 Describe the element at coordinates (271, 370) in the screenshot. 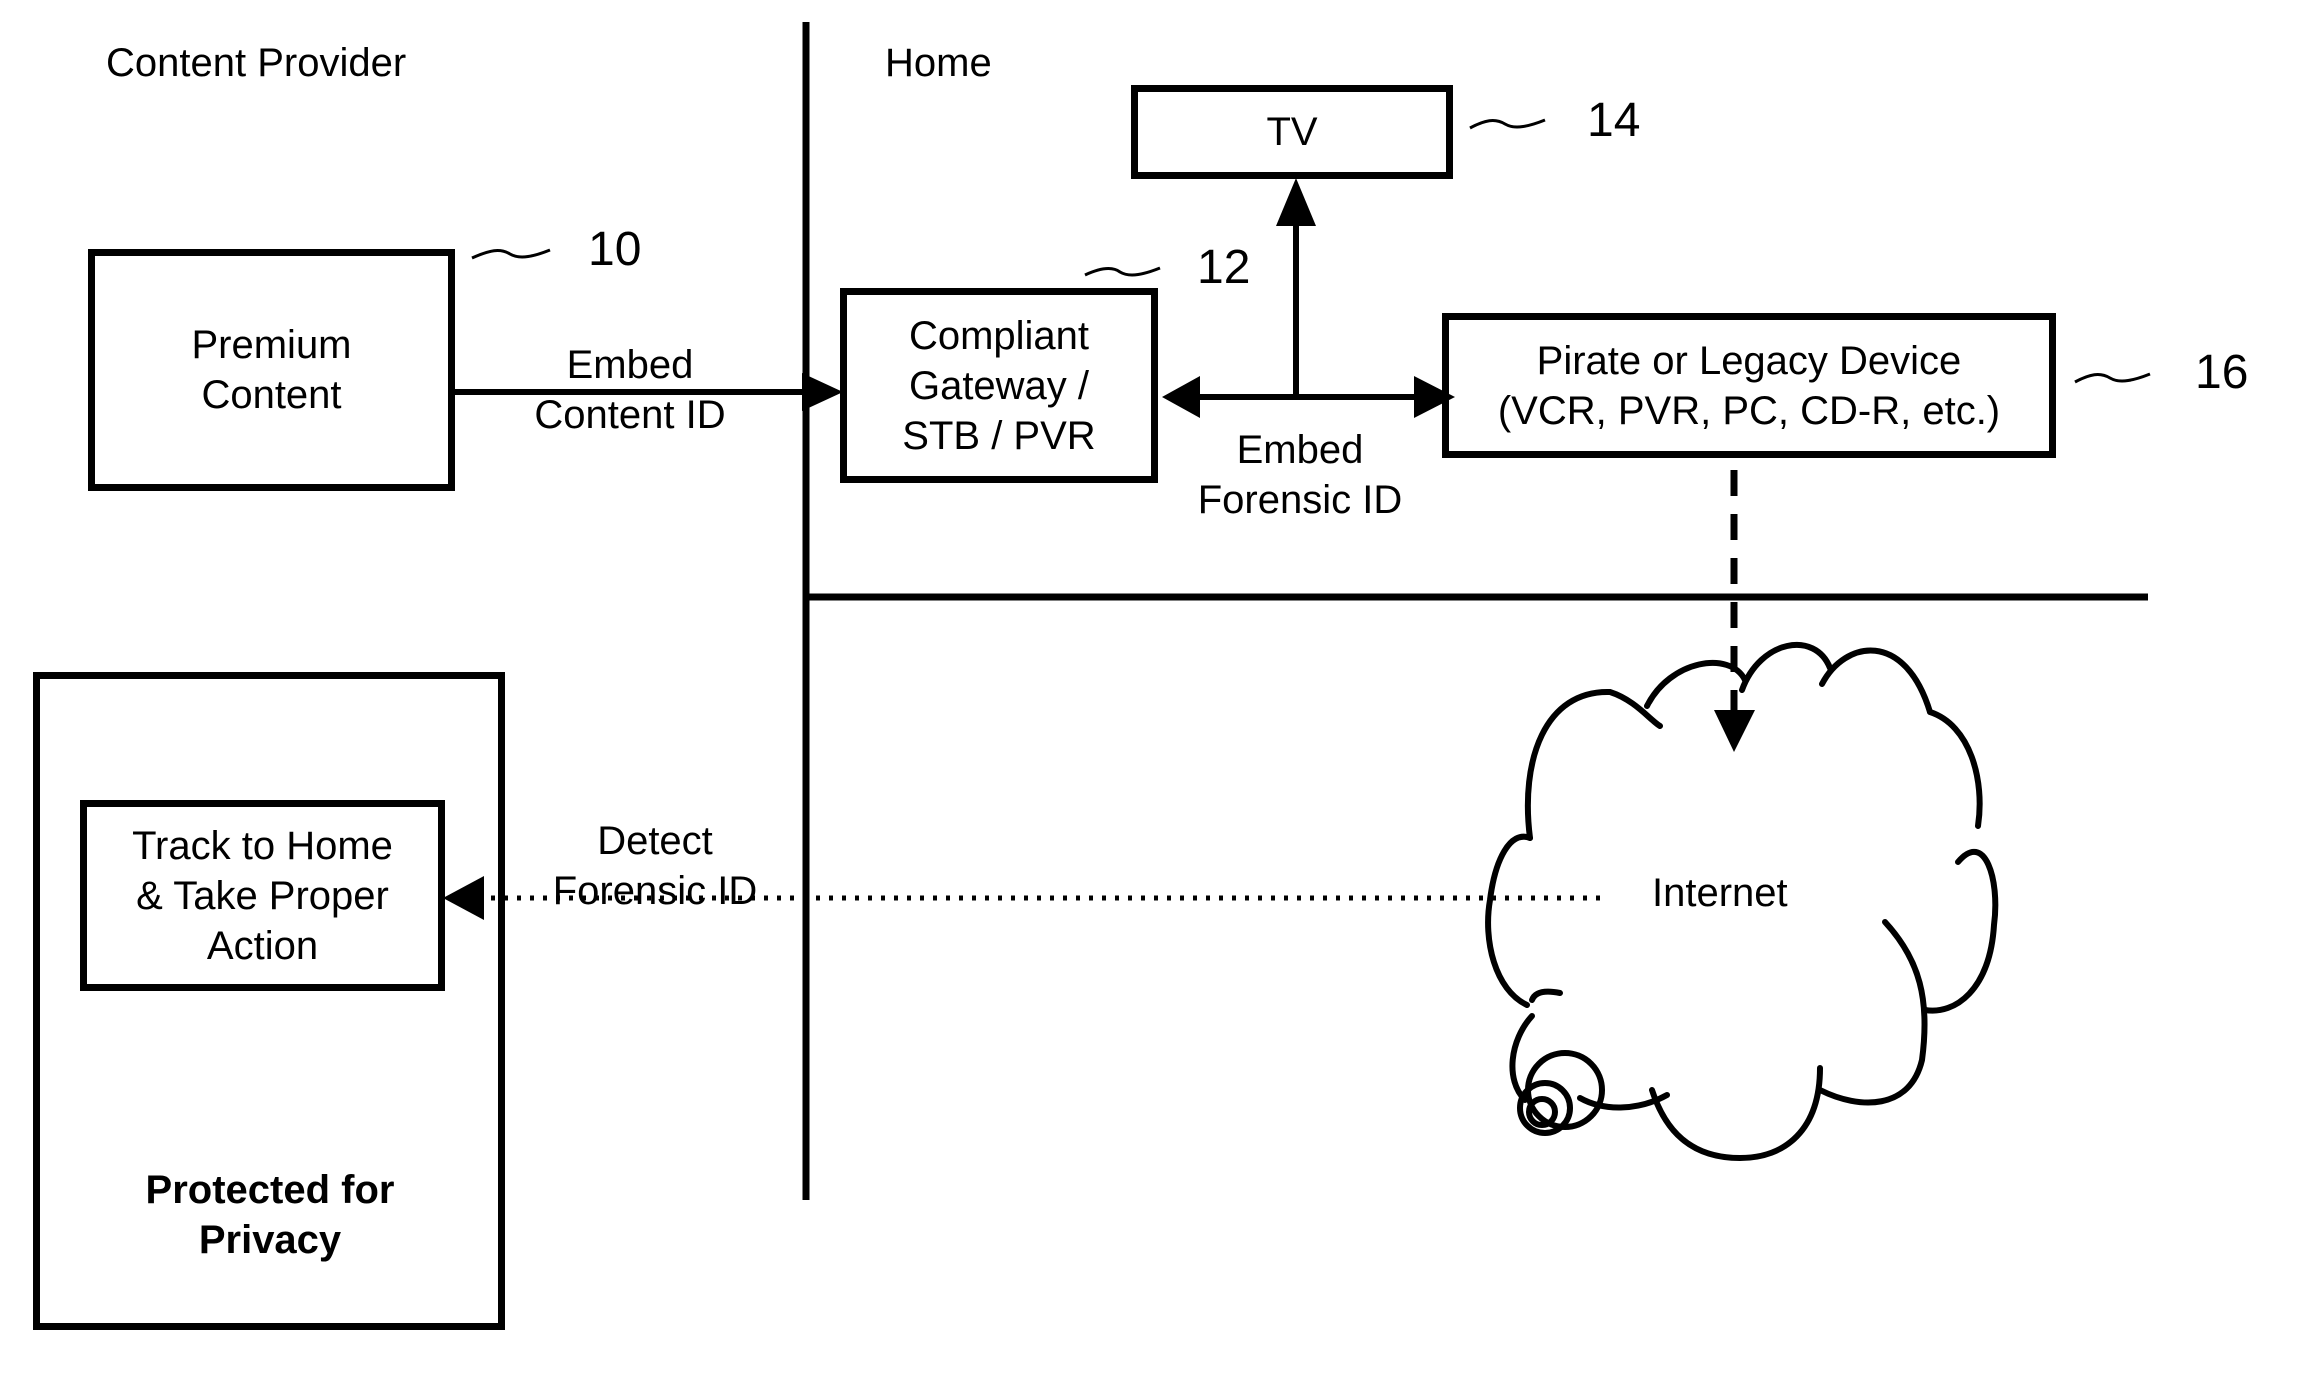

I see `premium-content-box: Premium Content` at that location.